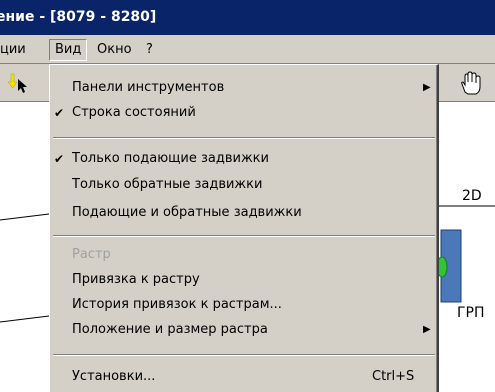  I want to click on menu-window: Окно, so click(114, 50).